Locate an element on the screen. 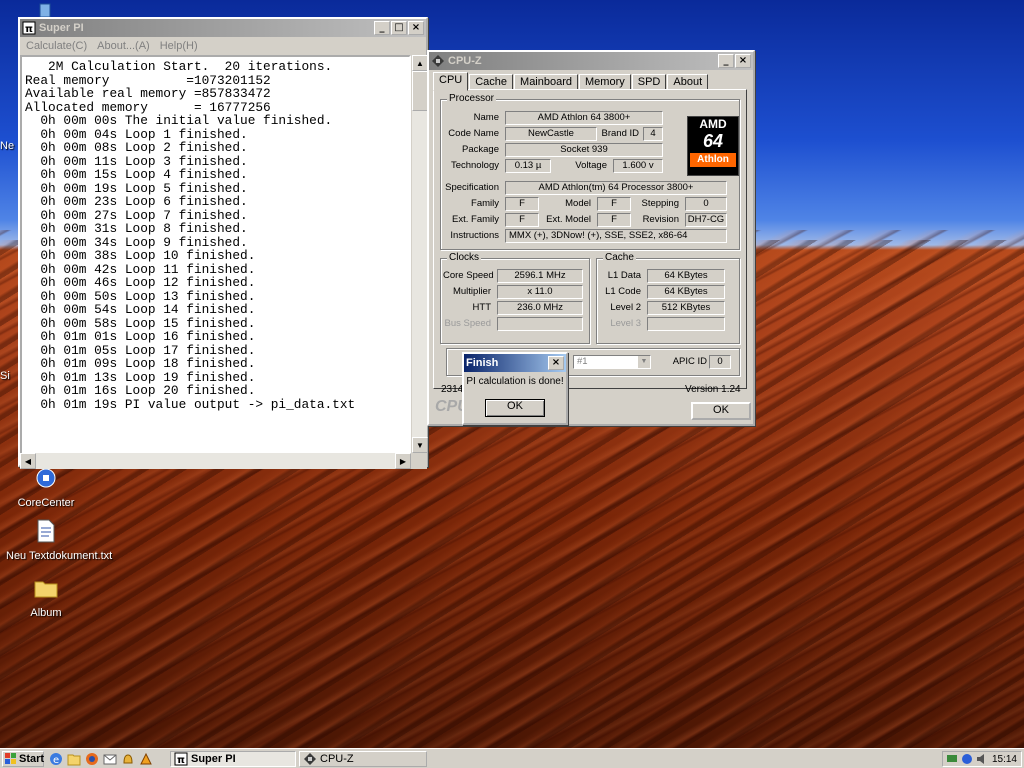  network-tray-icon is located at coordinates (952, 759).